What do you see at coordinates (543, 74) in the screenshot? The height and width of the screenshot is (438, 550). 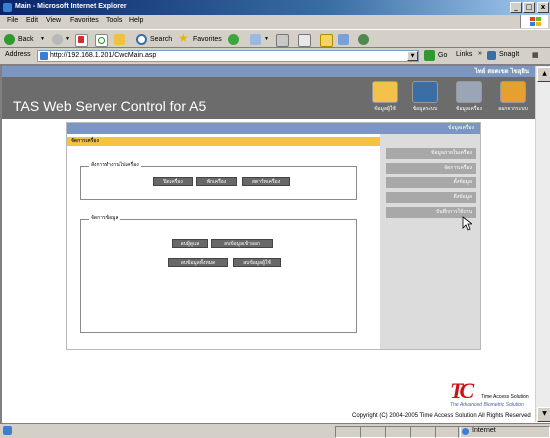 I see `scroll-up-button: ▲` at bounding box center [543, 74].